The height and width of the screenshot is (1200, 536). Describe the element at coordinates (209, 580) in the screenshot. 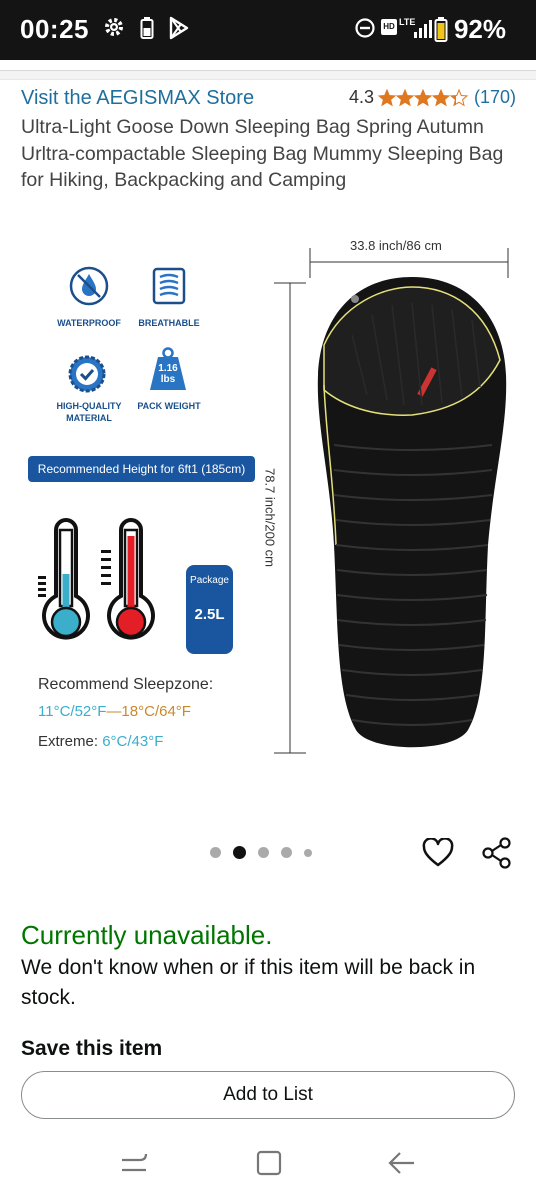

I see `package-label: Package` at that location.